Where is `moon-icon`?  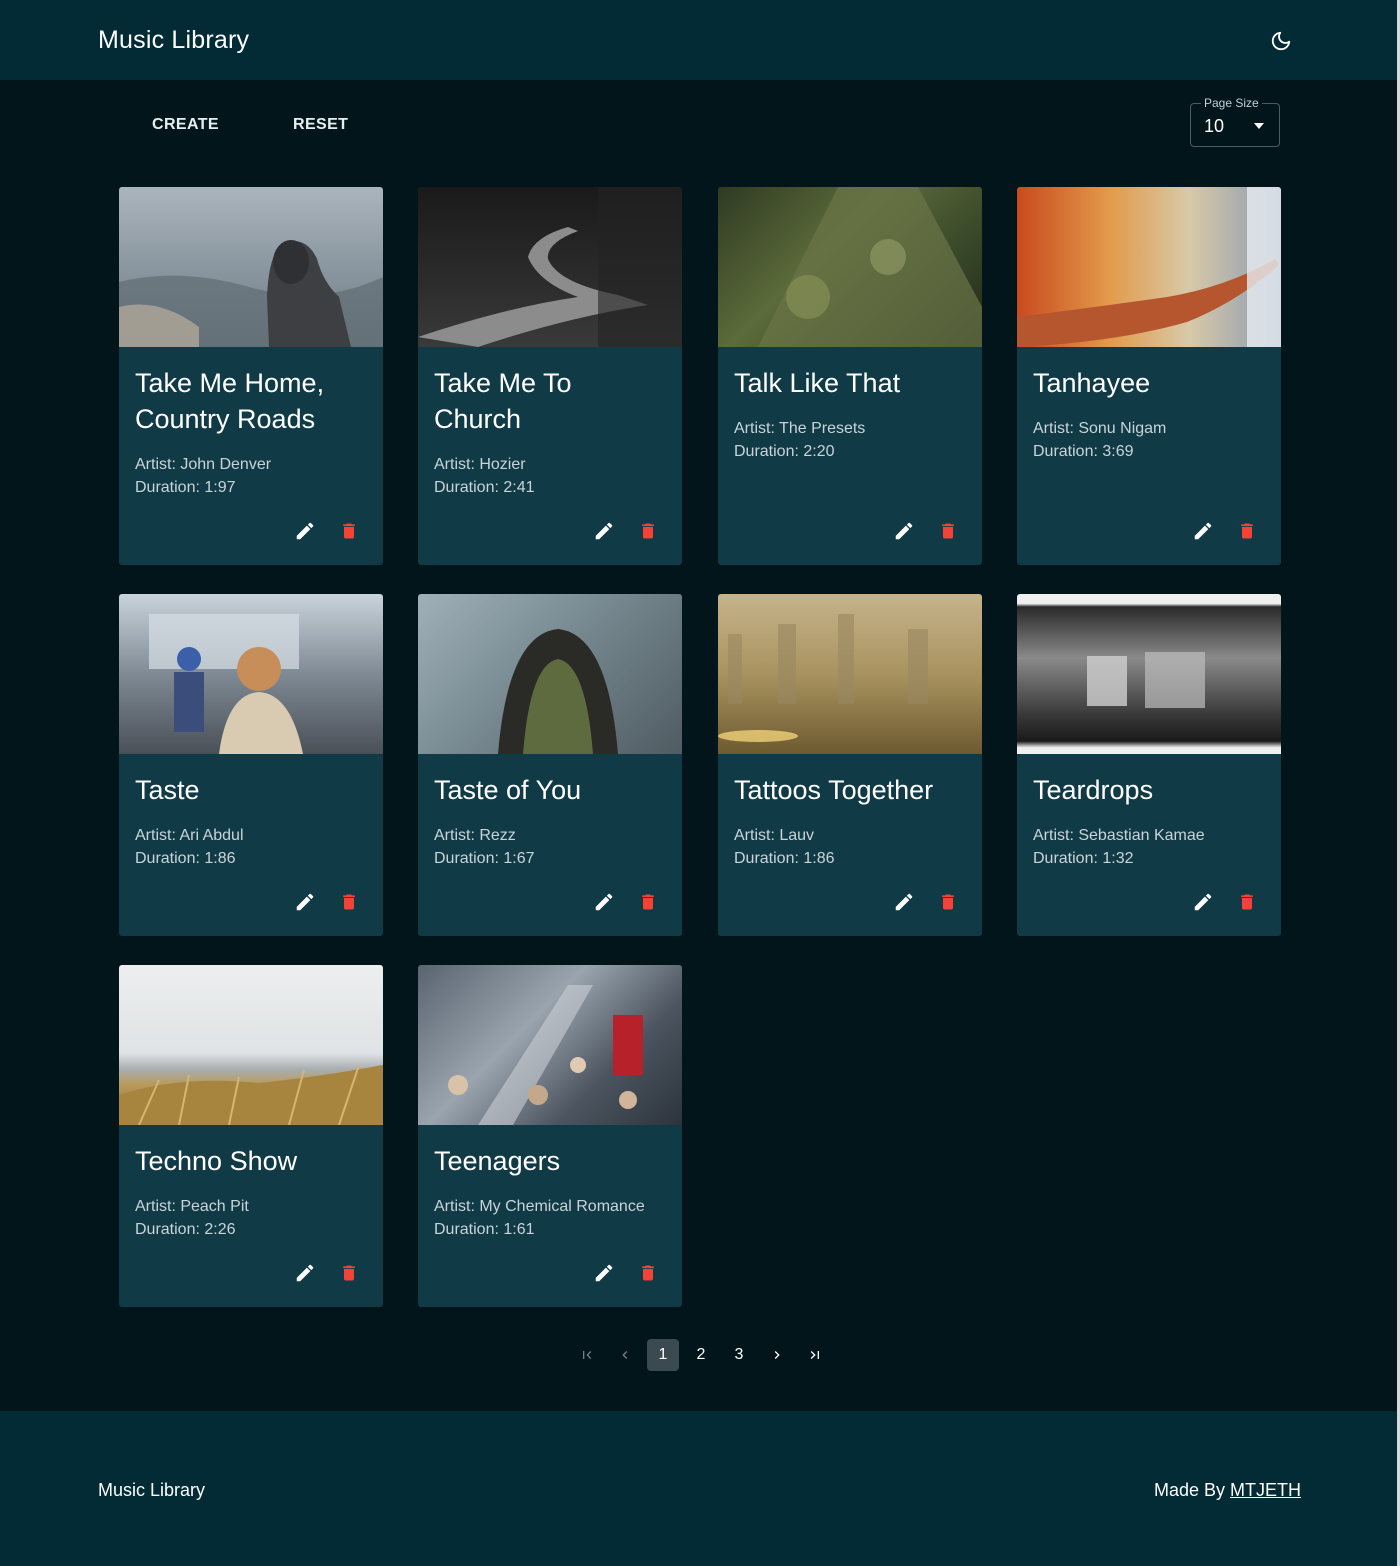 moon-icon is located at coordinates (1281, 41).